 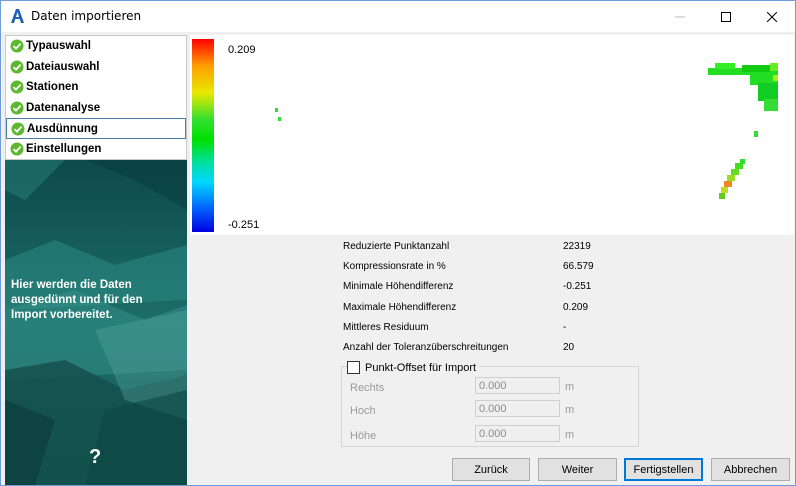 I want to click on point-offset-label: Punkt-Offset für Import, so click(x=420, y=368).